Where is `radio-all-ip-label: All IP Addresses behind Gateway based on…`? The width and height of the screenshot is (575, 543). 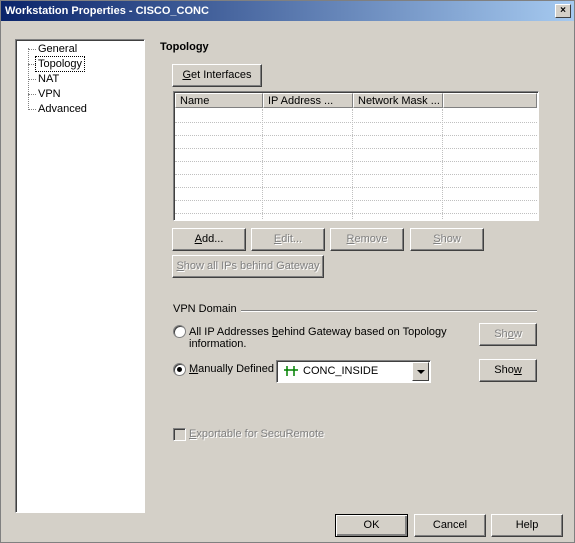 radio-all-ip-label: All IP Addresses behind Gateway based on… is located at coordinates (318, 332).